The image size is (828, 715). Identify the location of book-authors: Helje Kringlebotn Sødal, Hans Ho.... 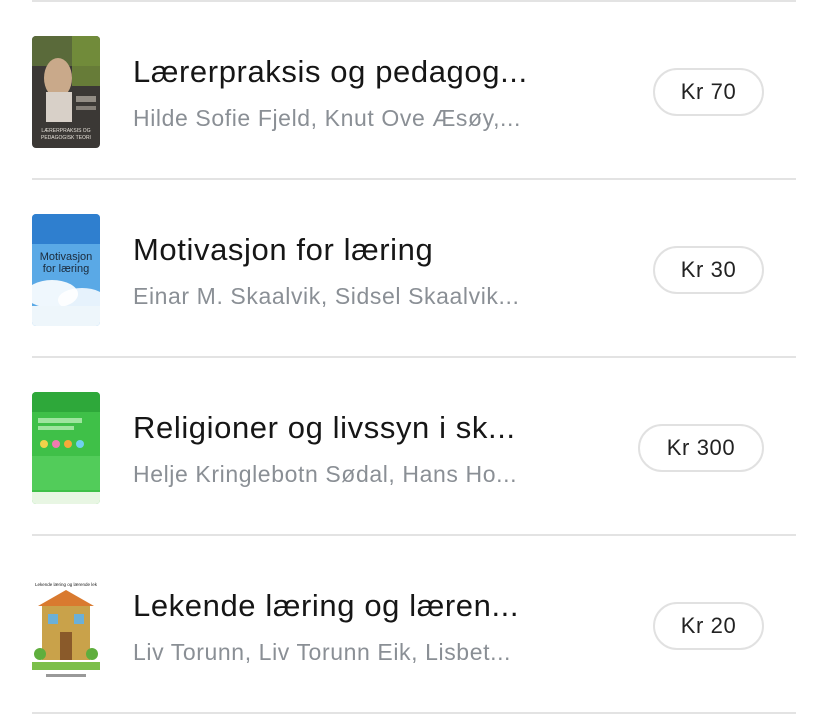
(325, 474).